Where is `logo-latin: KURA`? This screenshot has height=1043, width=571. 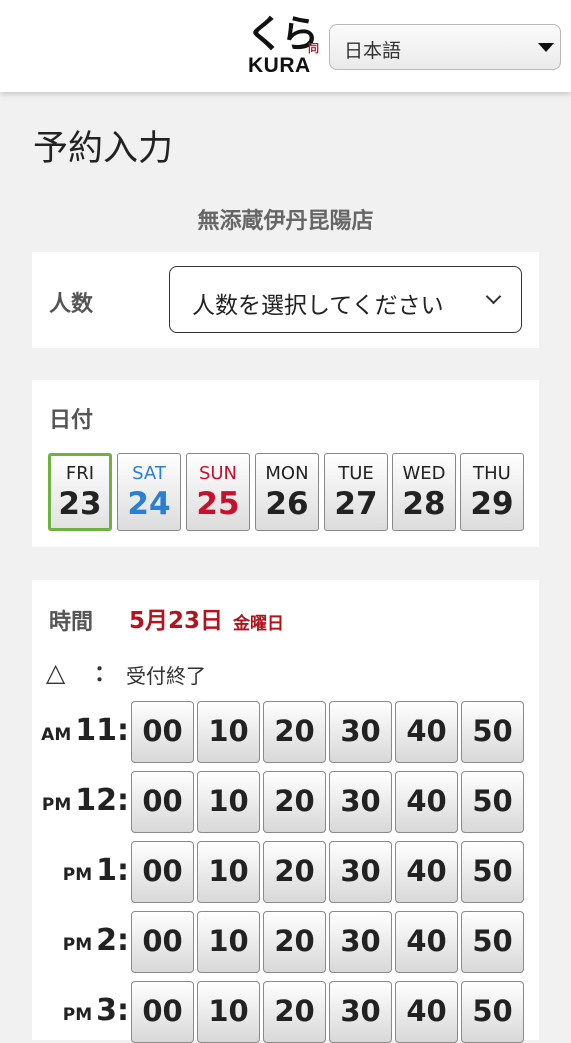
logo-latin: KURA is located at coordinates (279, 65).